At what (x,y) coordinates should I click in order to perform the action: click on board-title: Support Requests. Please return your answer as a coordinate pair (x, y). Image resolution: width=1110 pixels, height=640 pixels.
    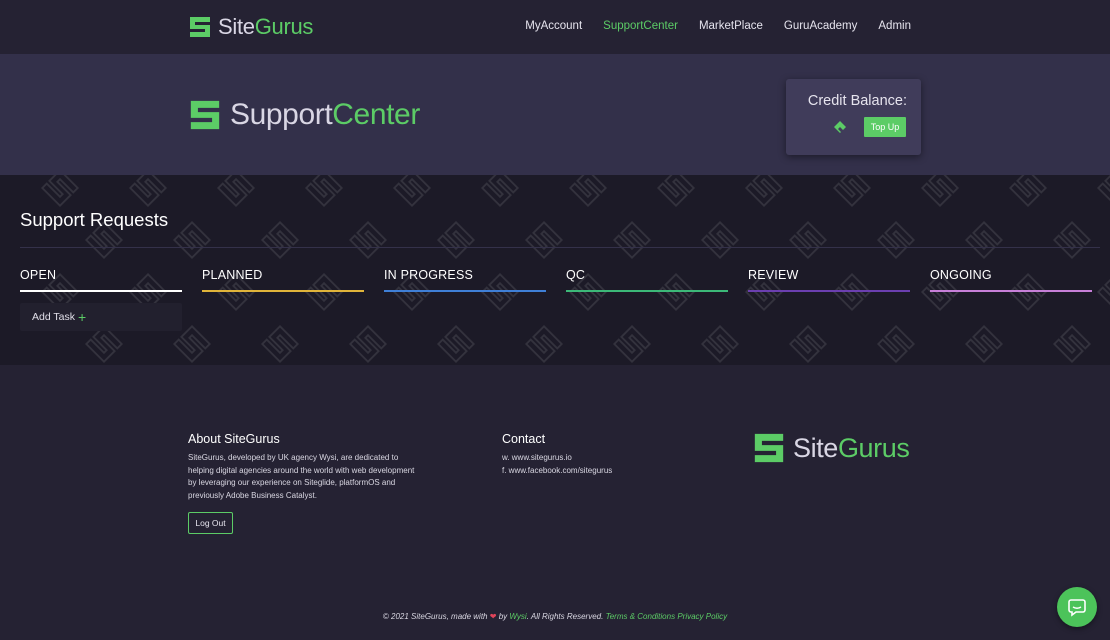
    Looking at the image, I should click on (94, 219).